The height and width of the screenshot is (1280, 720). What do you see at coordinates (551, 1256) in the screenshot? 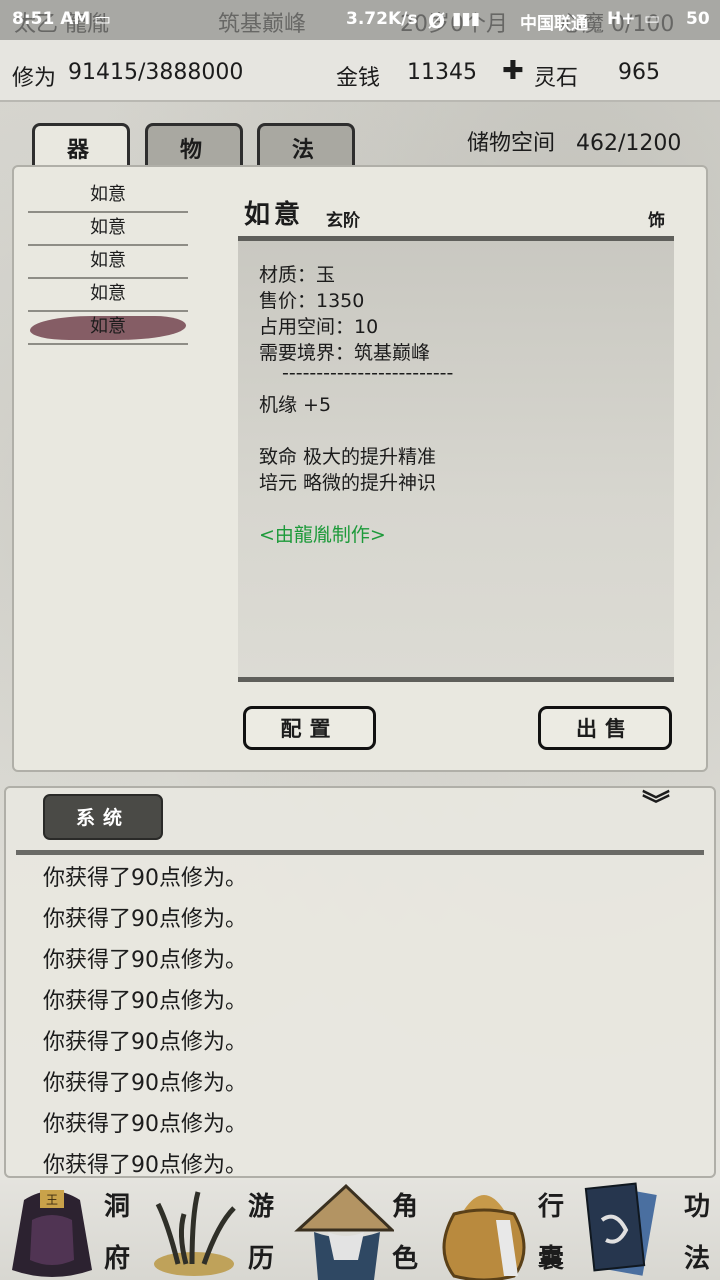
I see `nav-bag-bottom: 囊` at bounding box center [551, 1256].